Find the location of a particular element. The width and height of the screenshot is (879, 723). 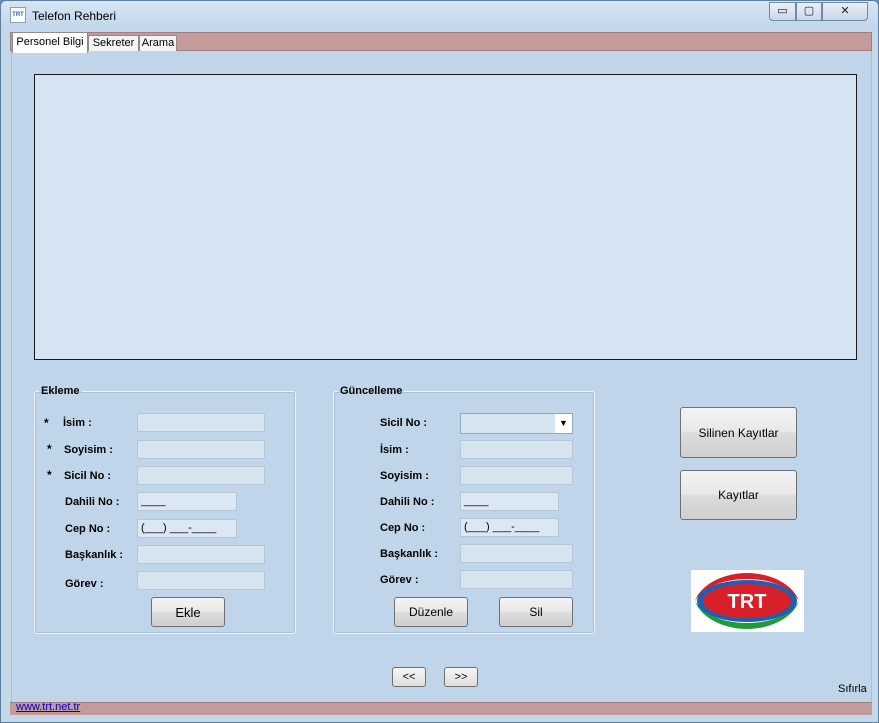

ekleme-baskanlik-label: Başkanlık : is located at coordinates (94, 555).